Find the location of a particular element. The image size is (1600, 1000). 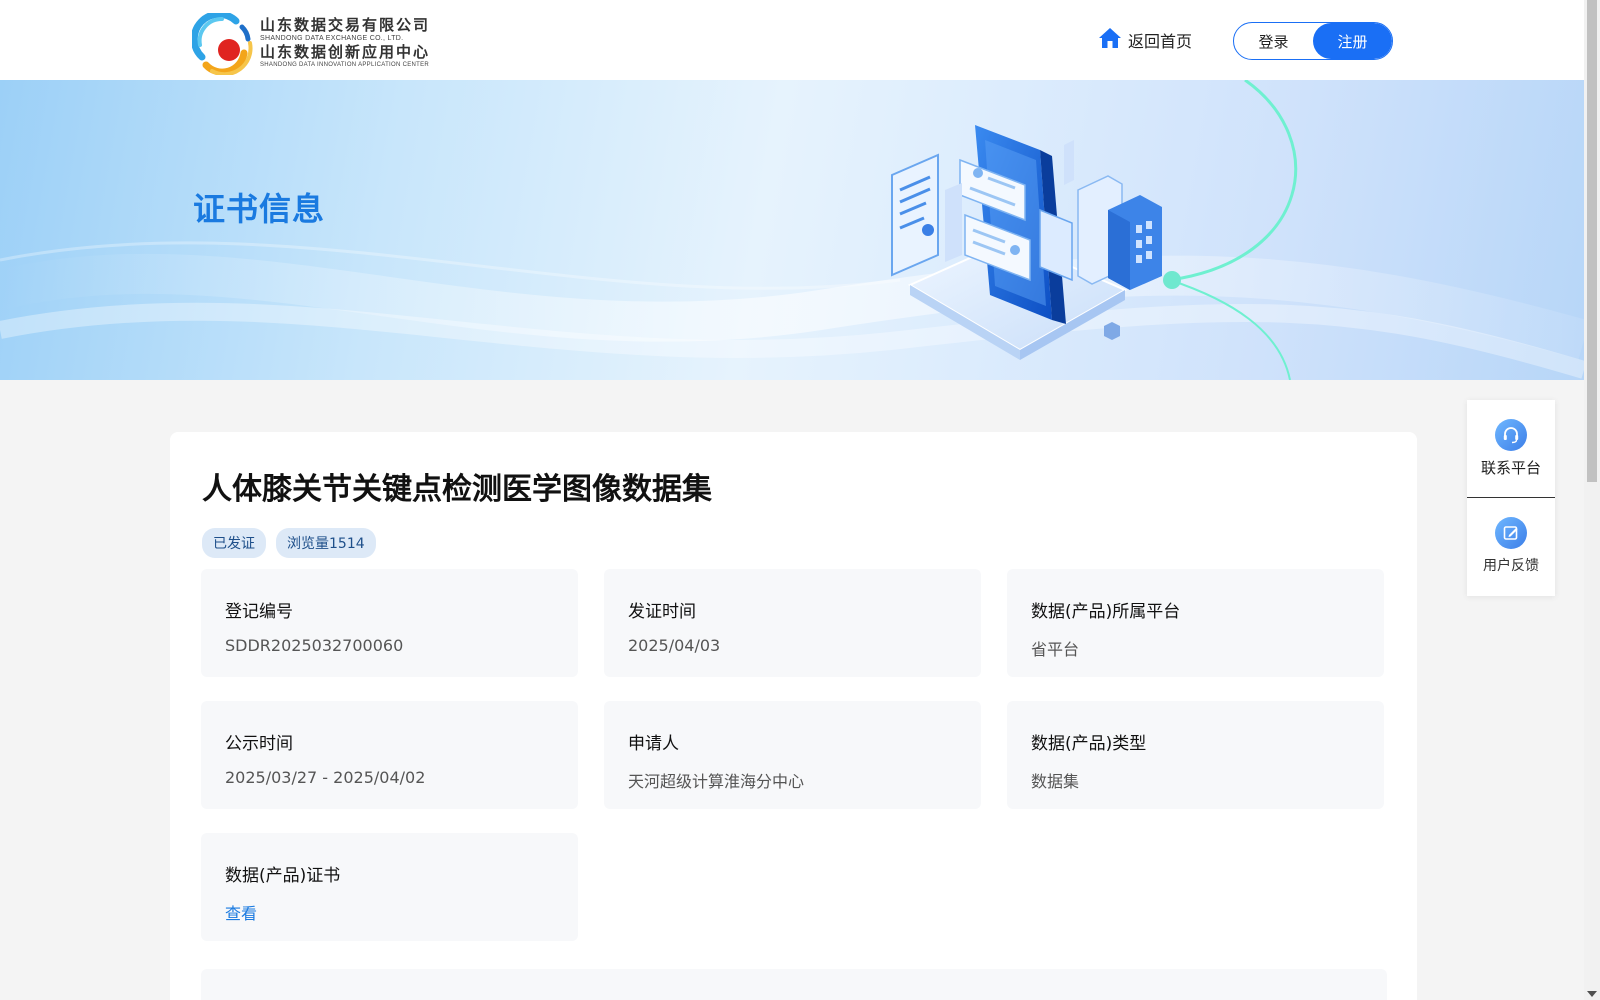

view-count-badge: 浏览量1514 is located at coordinates (326, 543).